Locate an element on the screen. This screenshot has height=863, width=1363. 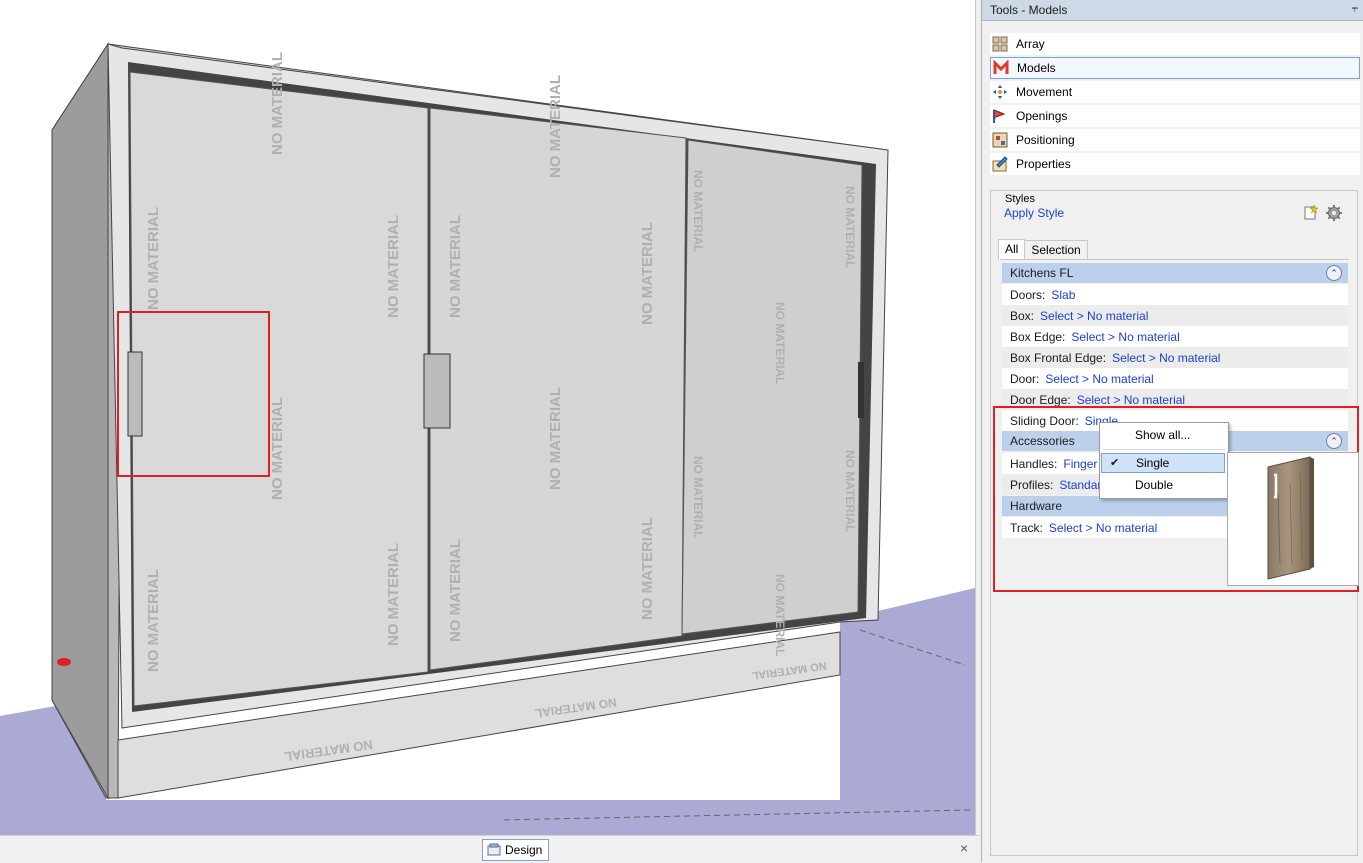
design-icon is located at coordinates (494, 849).